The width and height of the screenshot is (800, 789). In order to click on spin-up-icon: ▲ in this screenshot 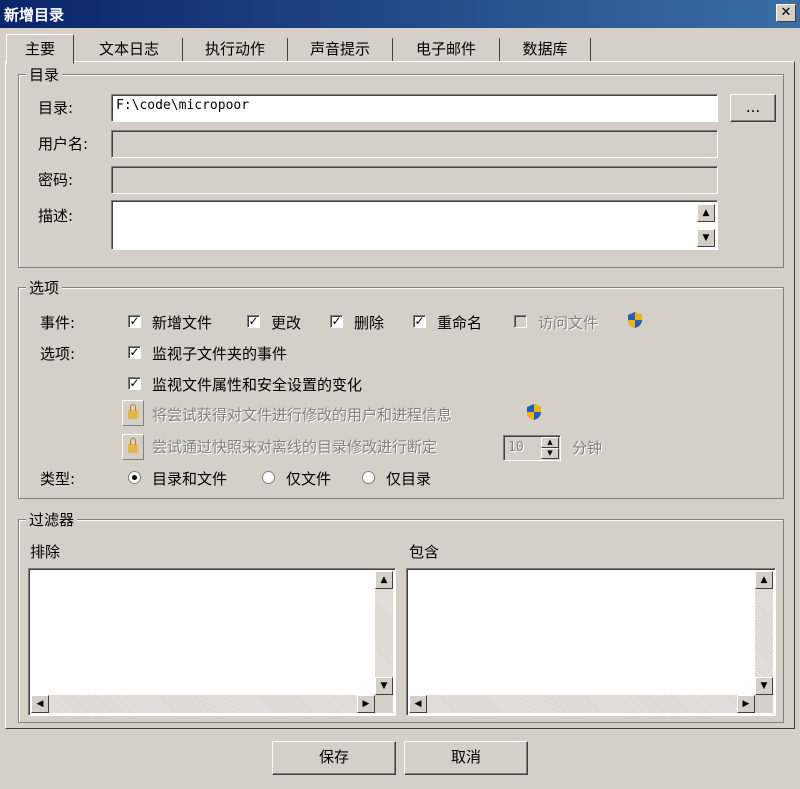, I will do `click(550, 442)`.